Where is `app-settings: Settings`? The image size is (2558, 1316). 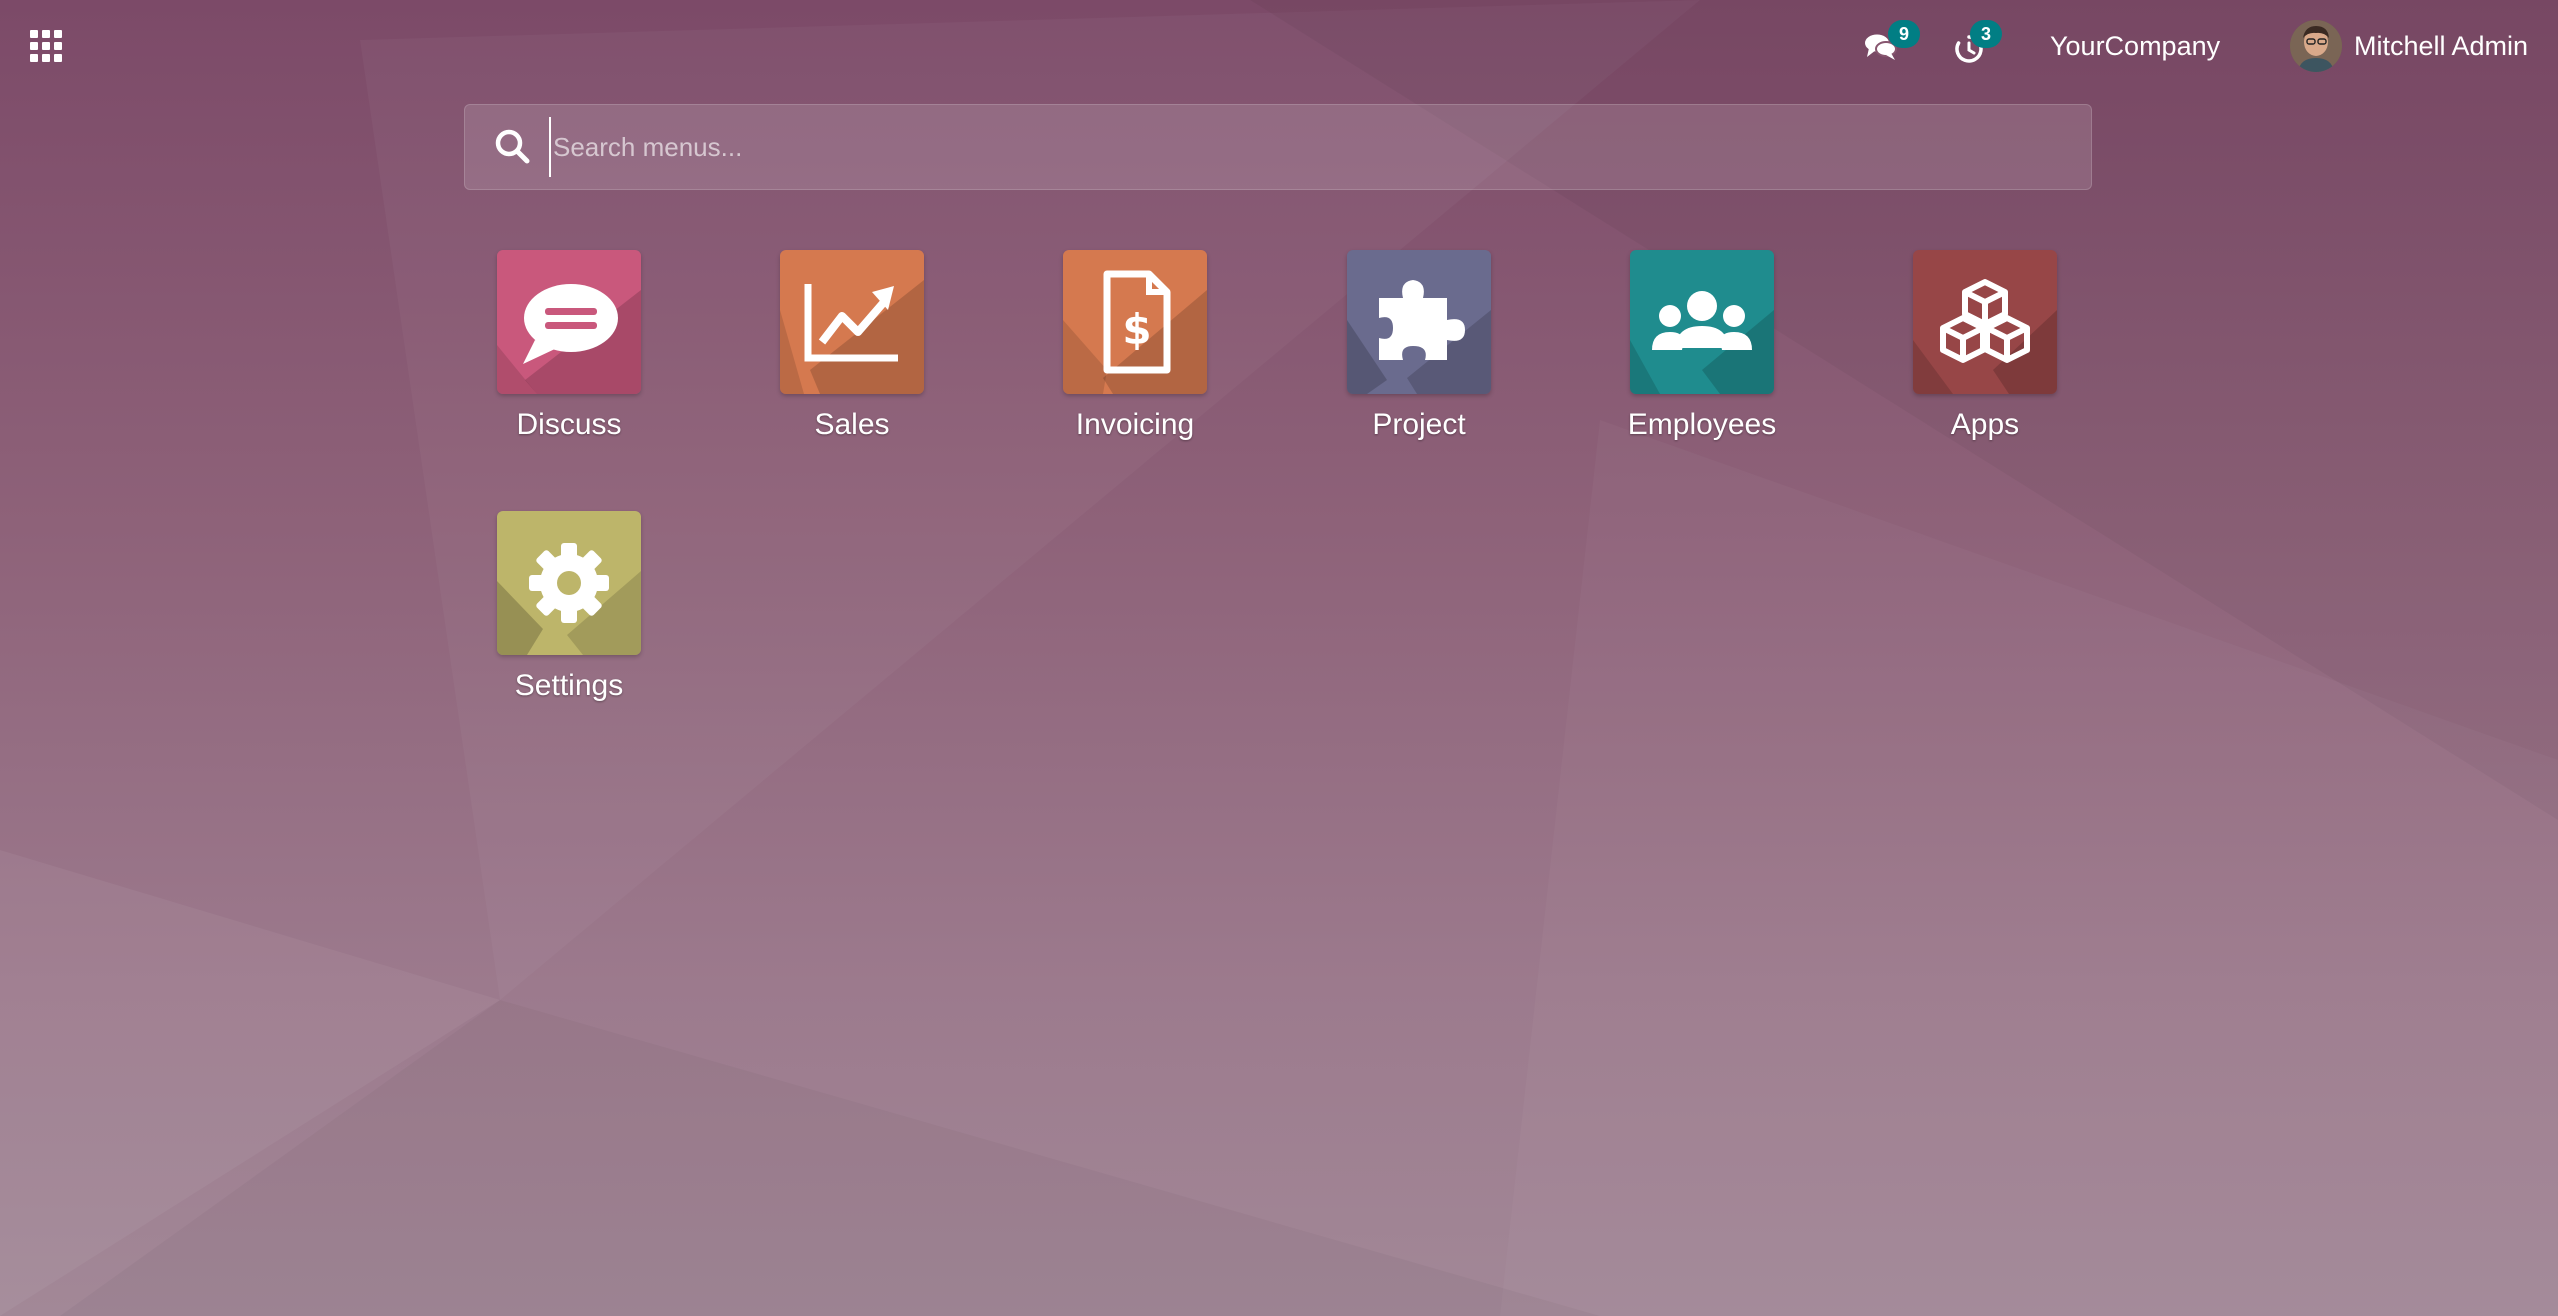
app-settings: Settings is located at coordinates (562, 626).